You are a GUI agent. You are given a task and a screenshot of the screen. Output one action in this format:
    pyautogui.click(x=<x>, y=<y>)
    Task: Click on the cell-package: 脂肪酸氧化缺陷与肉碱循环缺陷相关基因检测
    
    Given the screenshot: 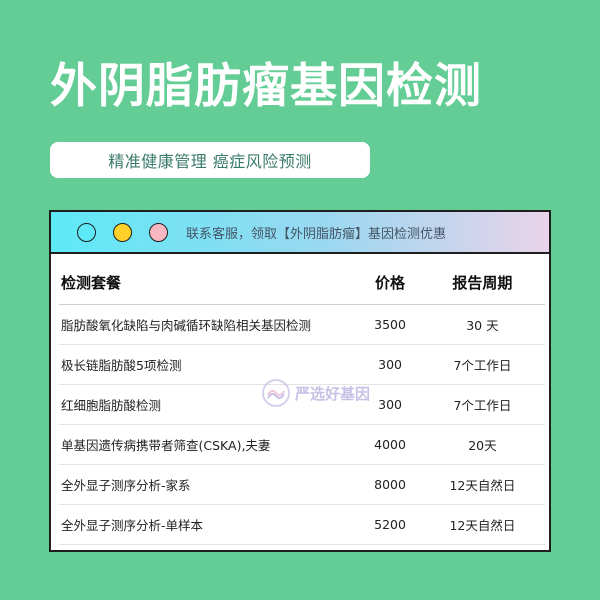 What is the action you would take?
    pyautogui.click(x=210, y=324)
    